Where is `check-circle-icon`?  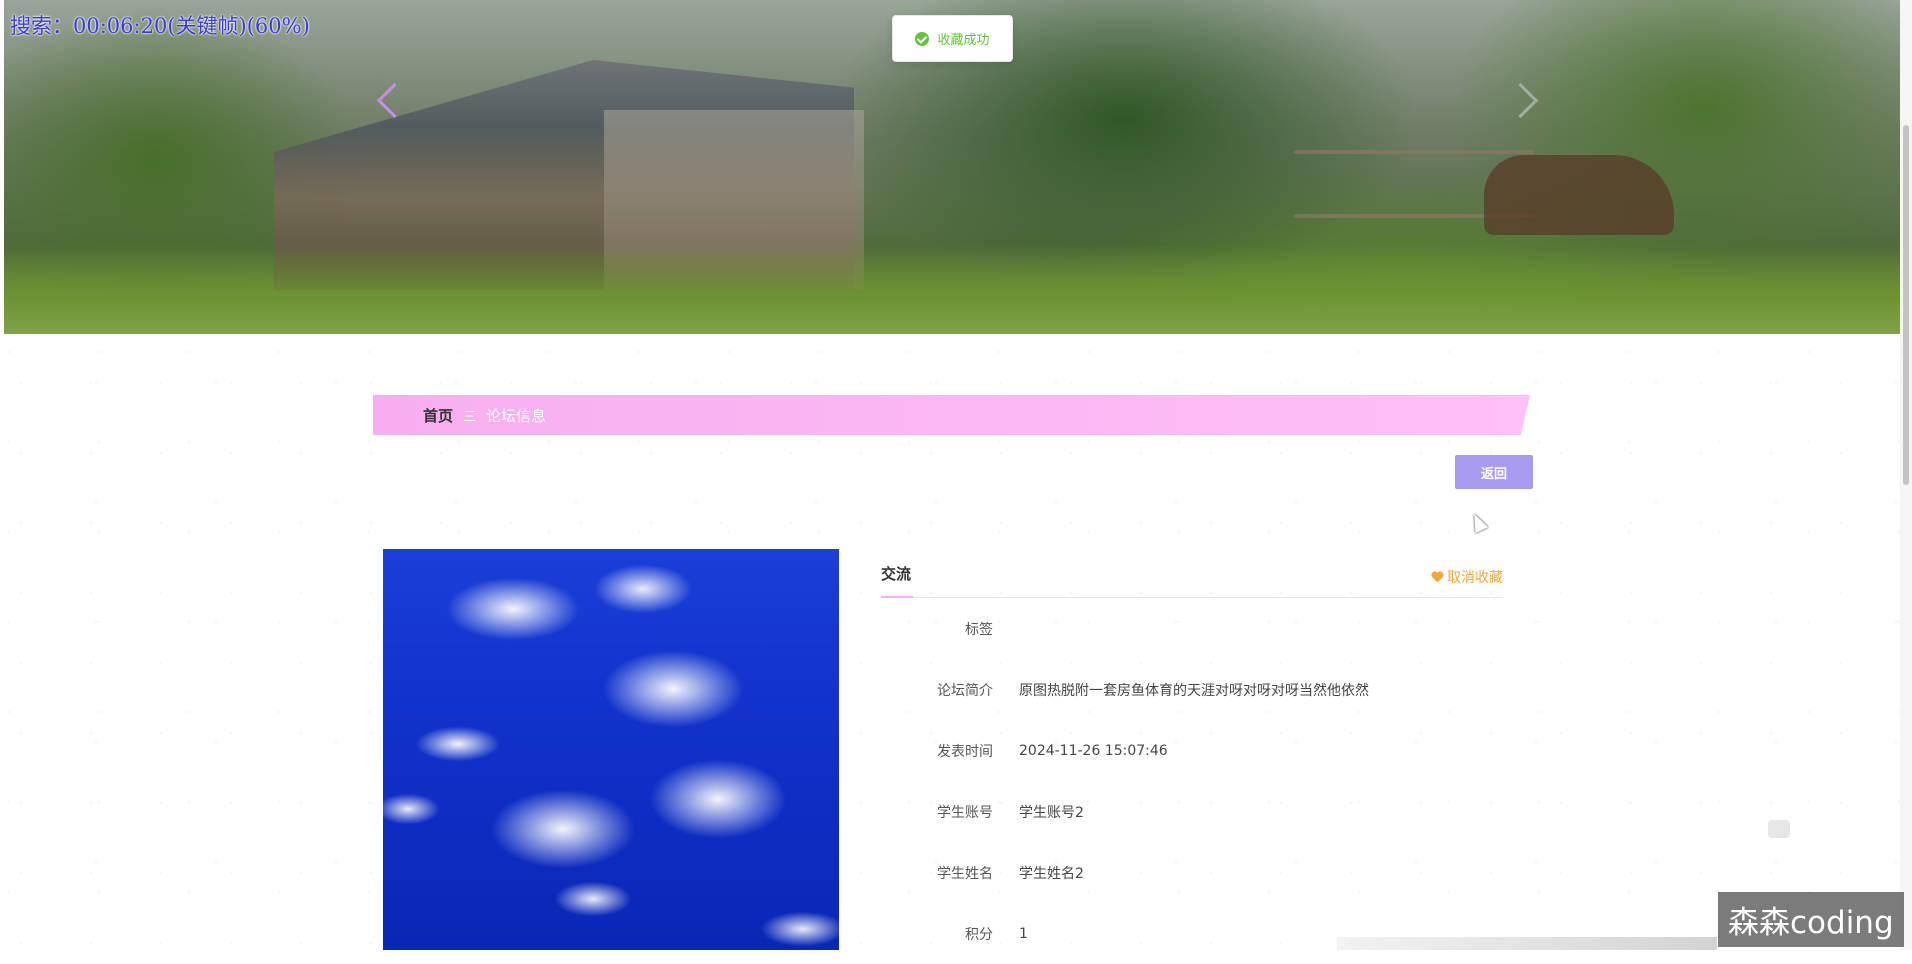
check-circle-icon is located at coordinates (922, 38).